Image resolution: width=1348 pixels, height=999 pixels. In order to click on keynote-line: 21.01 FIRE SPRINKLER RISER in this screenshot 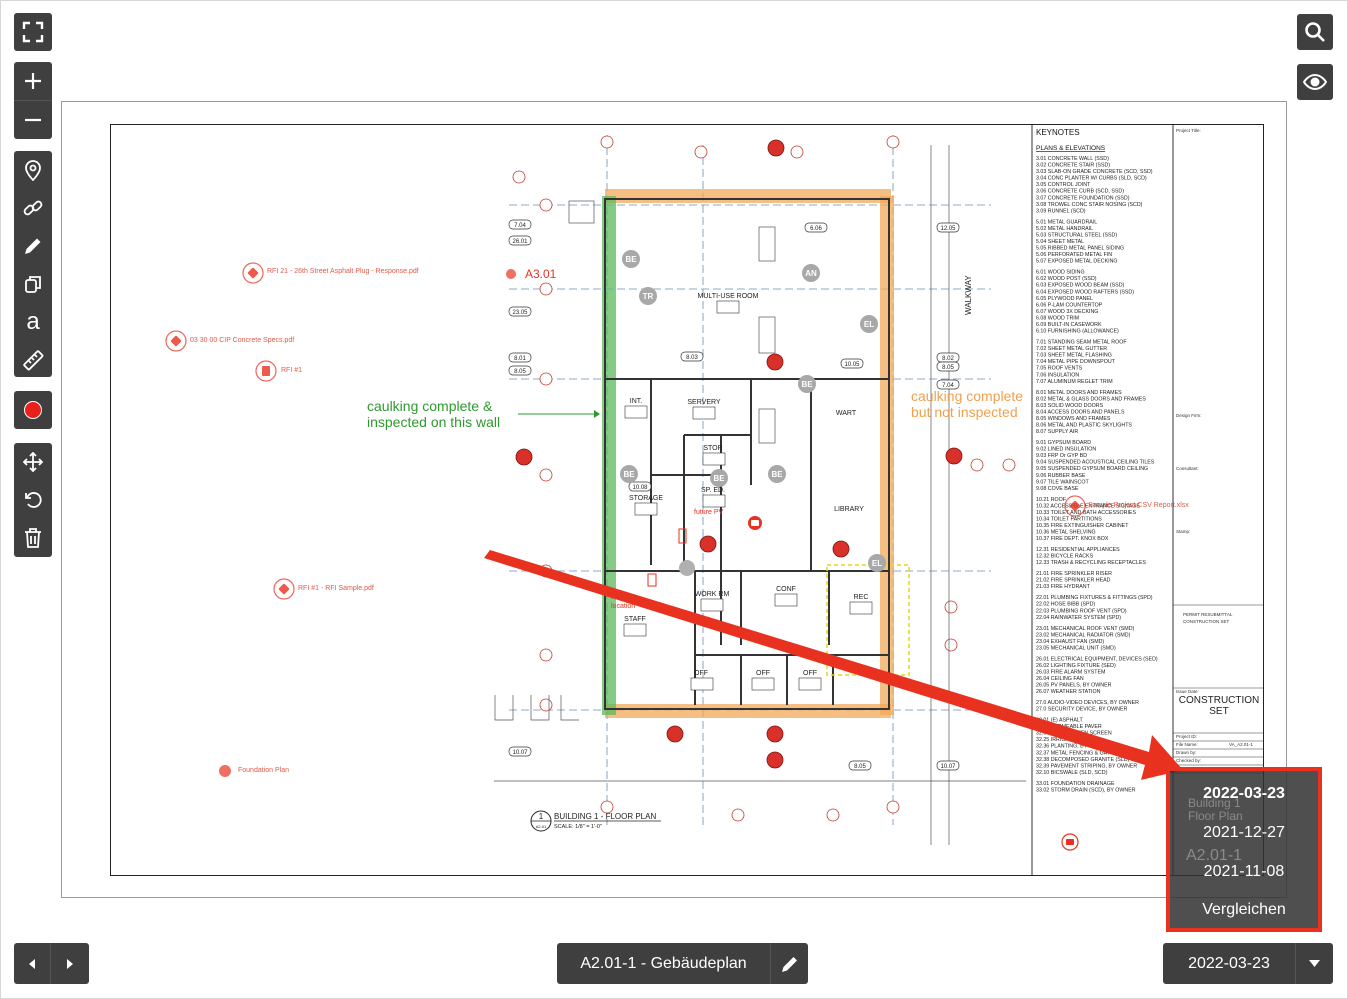, I will do `click(1074, 574)`.